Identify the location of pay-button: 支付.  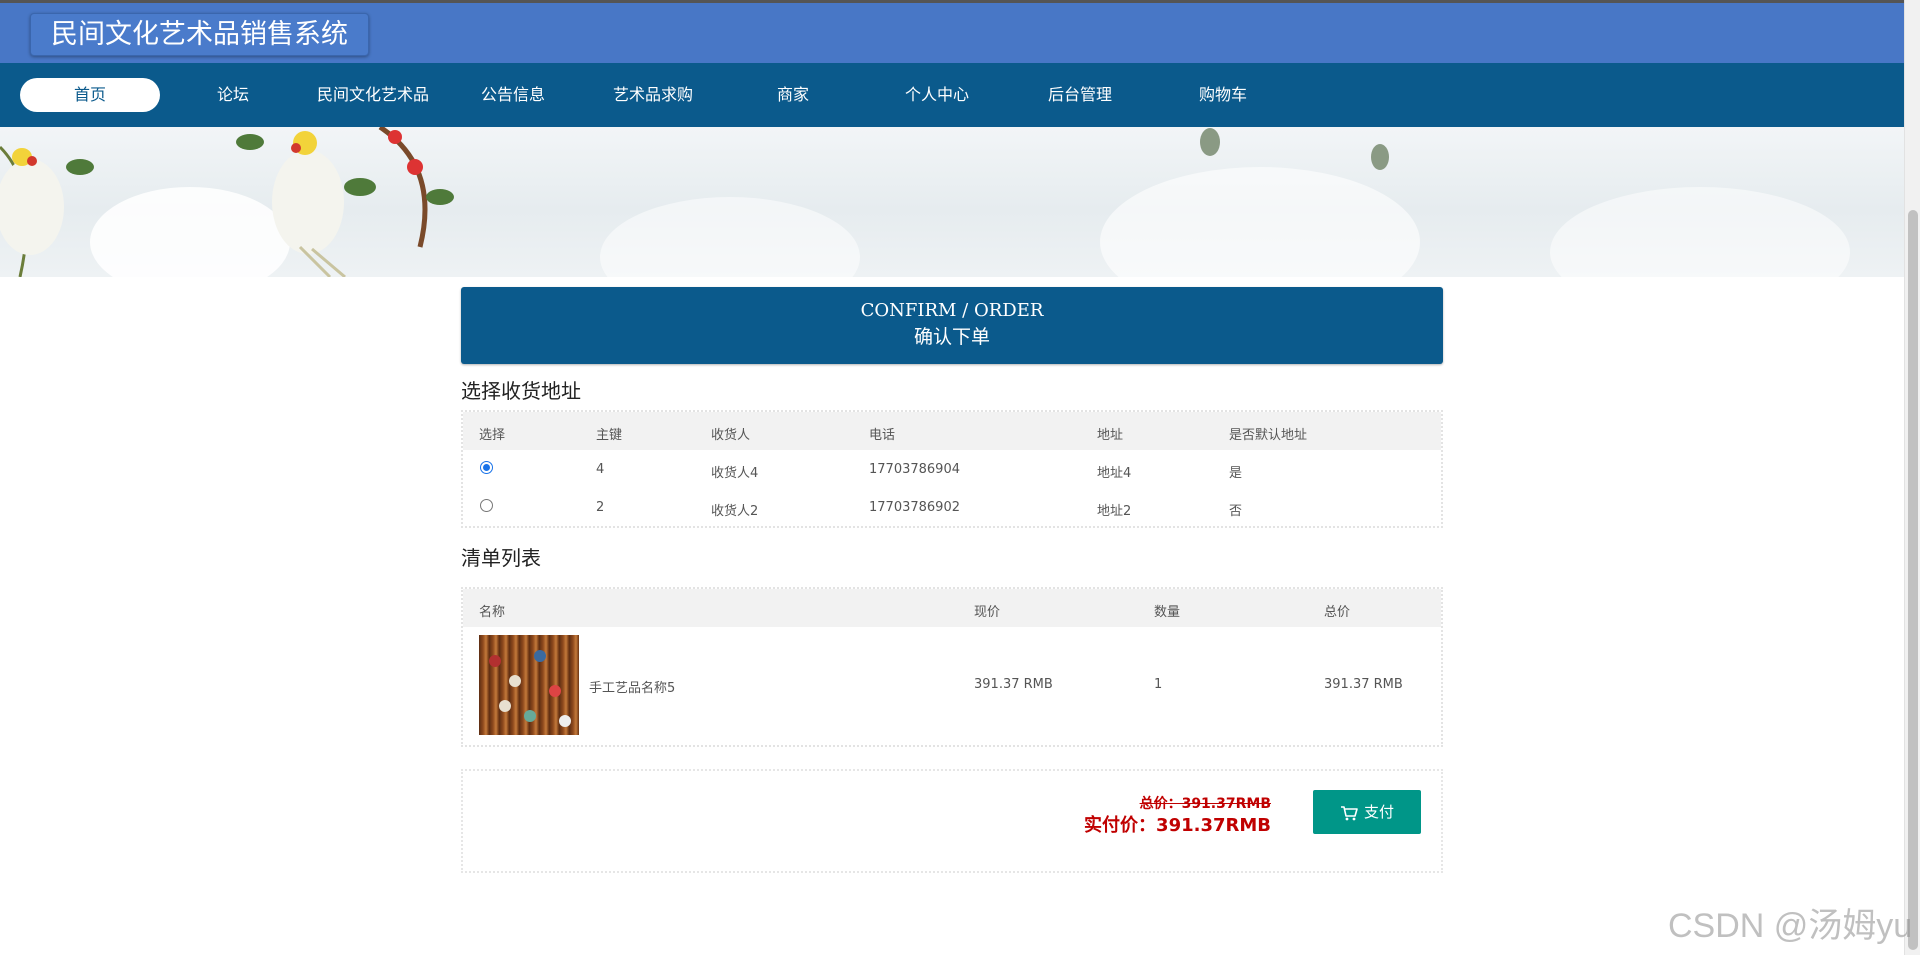
(1367, 812).